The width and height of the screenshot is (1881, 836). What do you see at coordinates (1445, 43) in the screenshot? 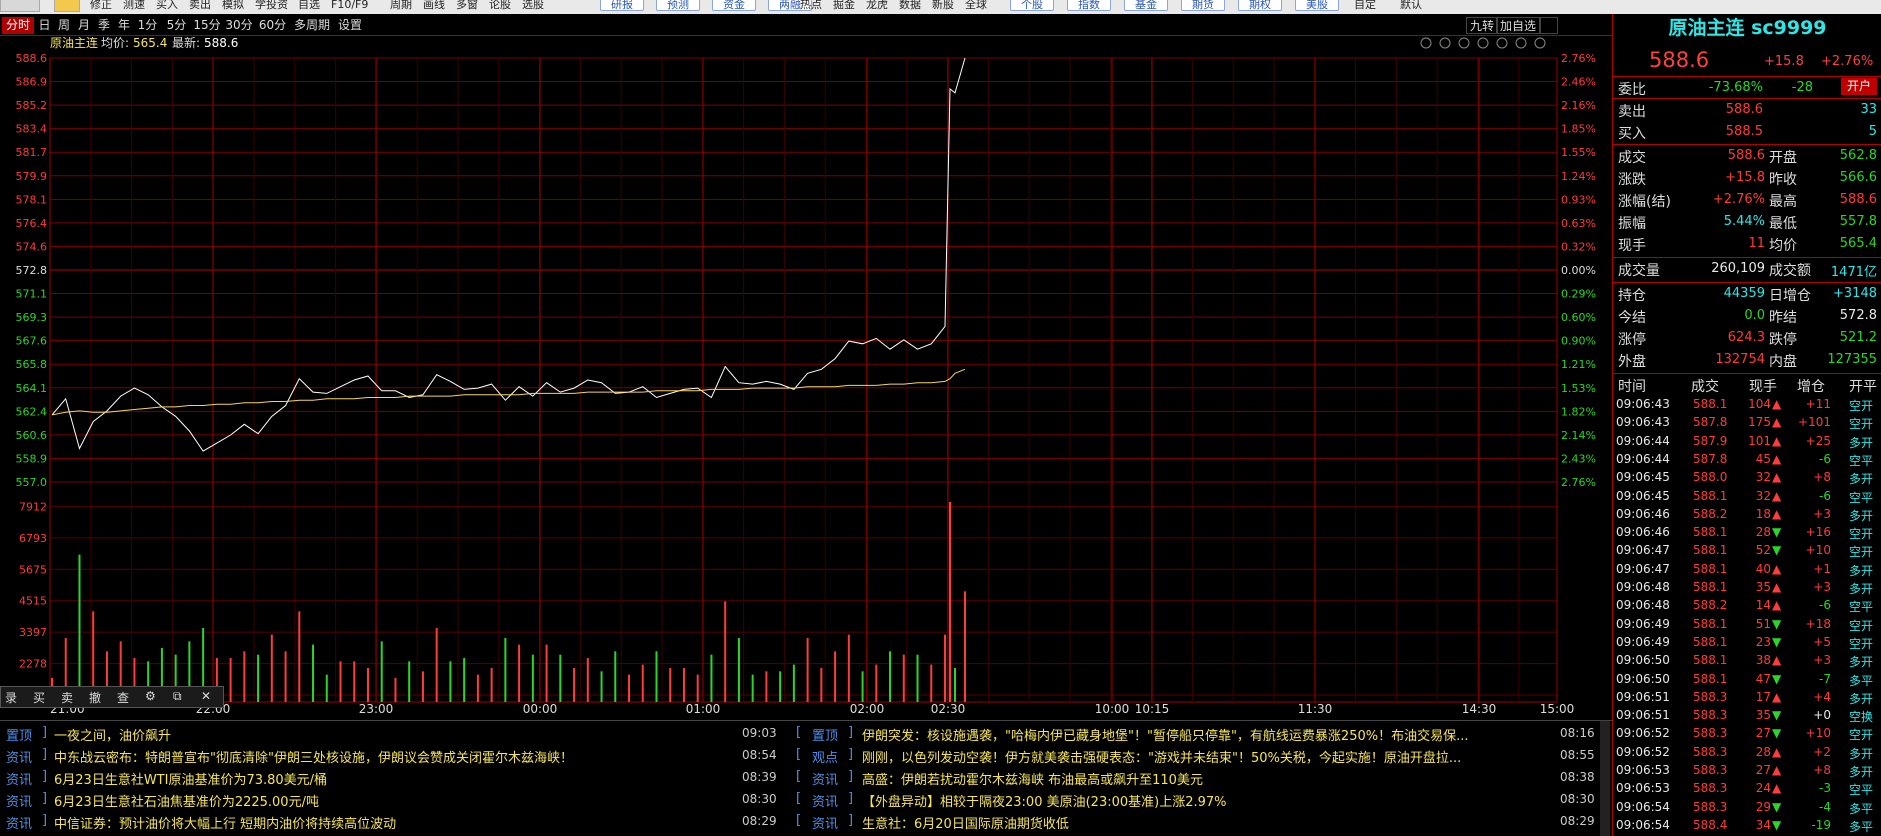
I see `pen-icon` at bounding box center [1445, 43].